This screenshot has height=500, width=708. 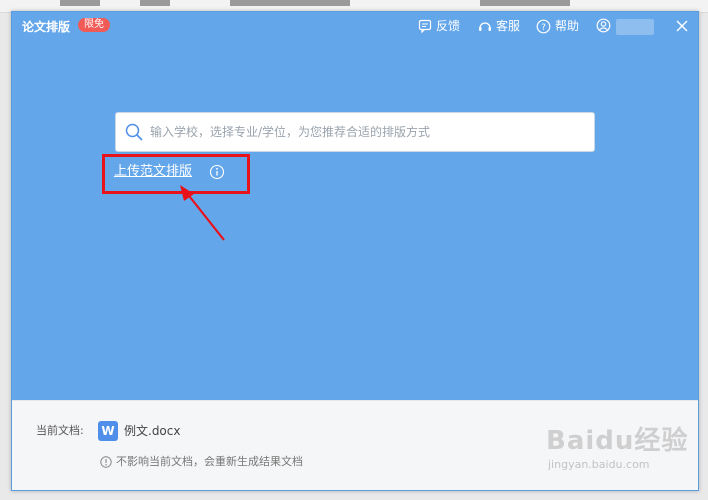 What do you see at coordinates (152, 431) in the screenshot?
I see `document-name: 例文.docx` at bounding box center [152, 431].